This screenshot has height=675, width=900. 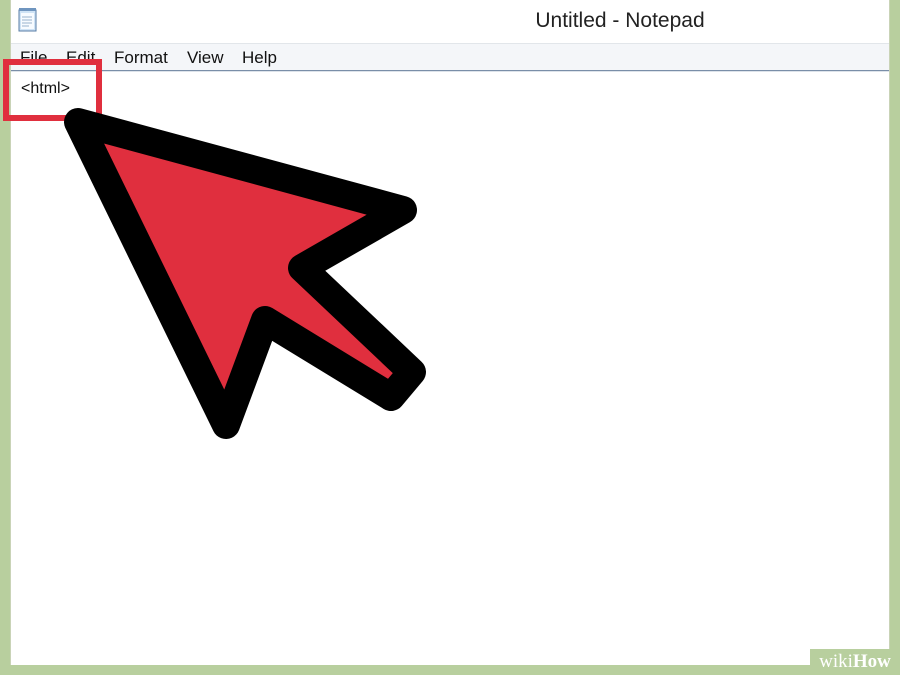 What do you see at coordinates (871, 661) in the screenshot?
I see `watermark-suffix: How` at bounding box center [871, 661].